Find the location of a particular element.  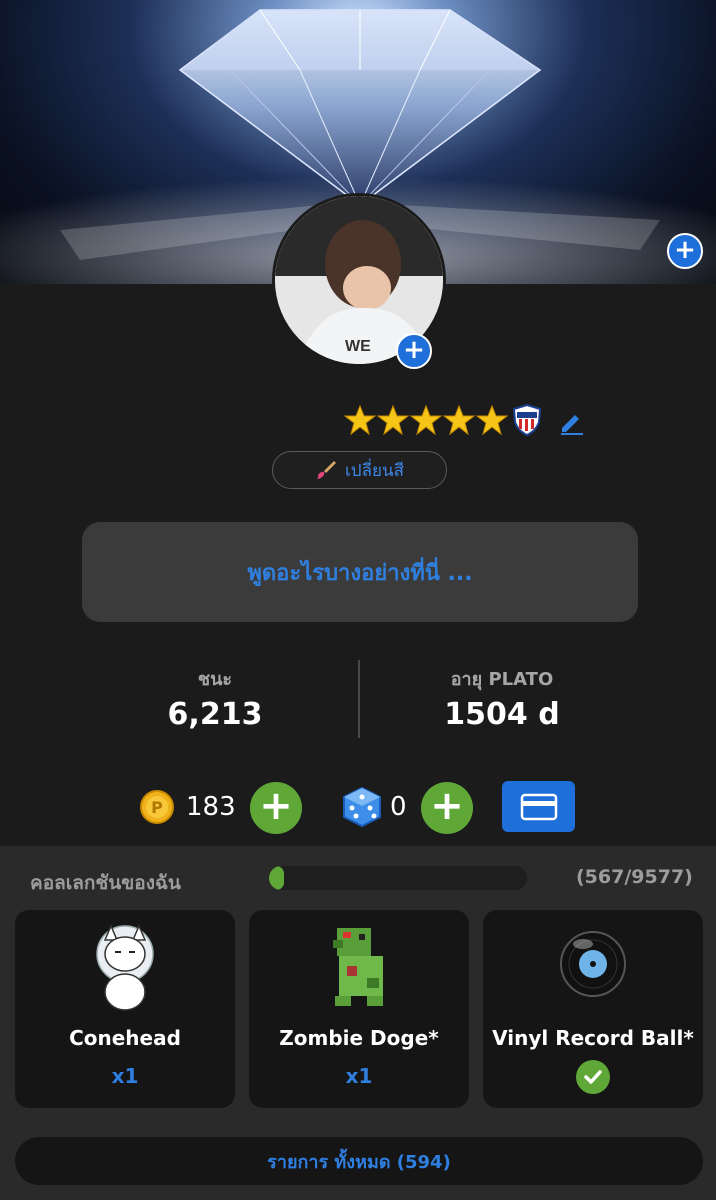

change-color-label: เปลี่ยนสี is located at coordinates (374, 470).